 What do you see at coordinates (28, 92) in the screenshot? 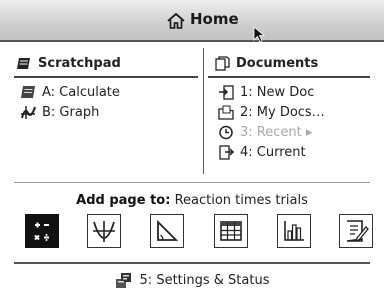
I see `calculate-icon` at bounding box center [28, 92].